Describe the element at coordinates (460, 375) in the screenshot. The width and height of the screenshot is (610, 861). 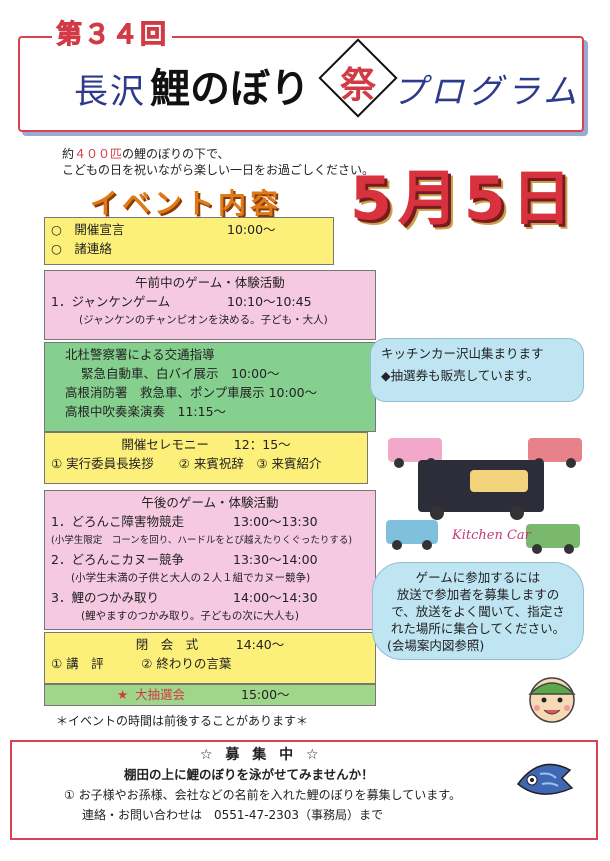
I see `kitchen-line2: ◆抽選券も販売しています。` at that location.